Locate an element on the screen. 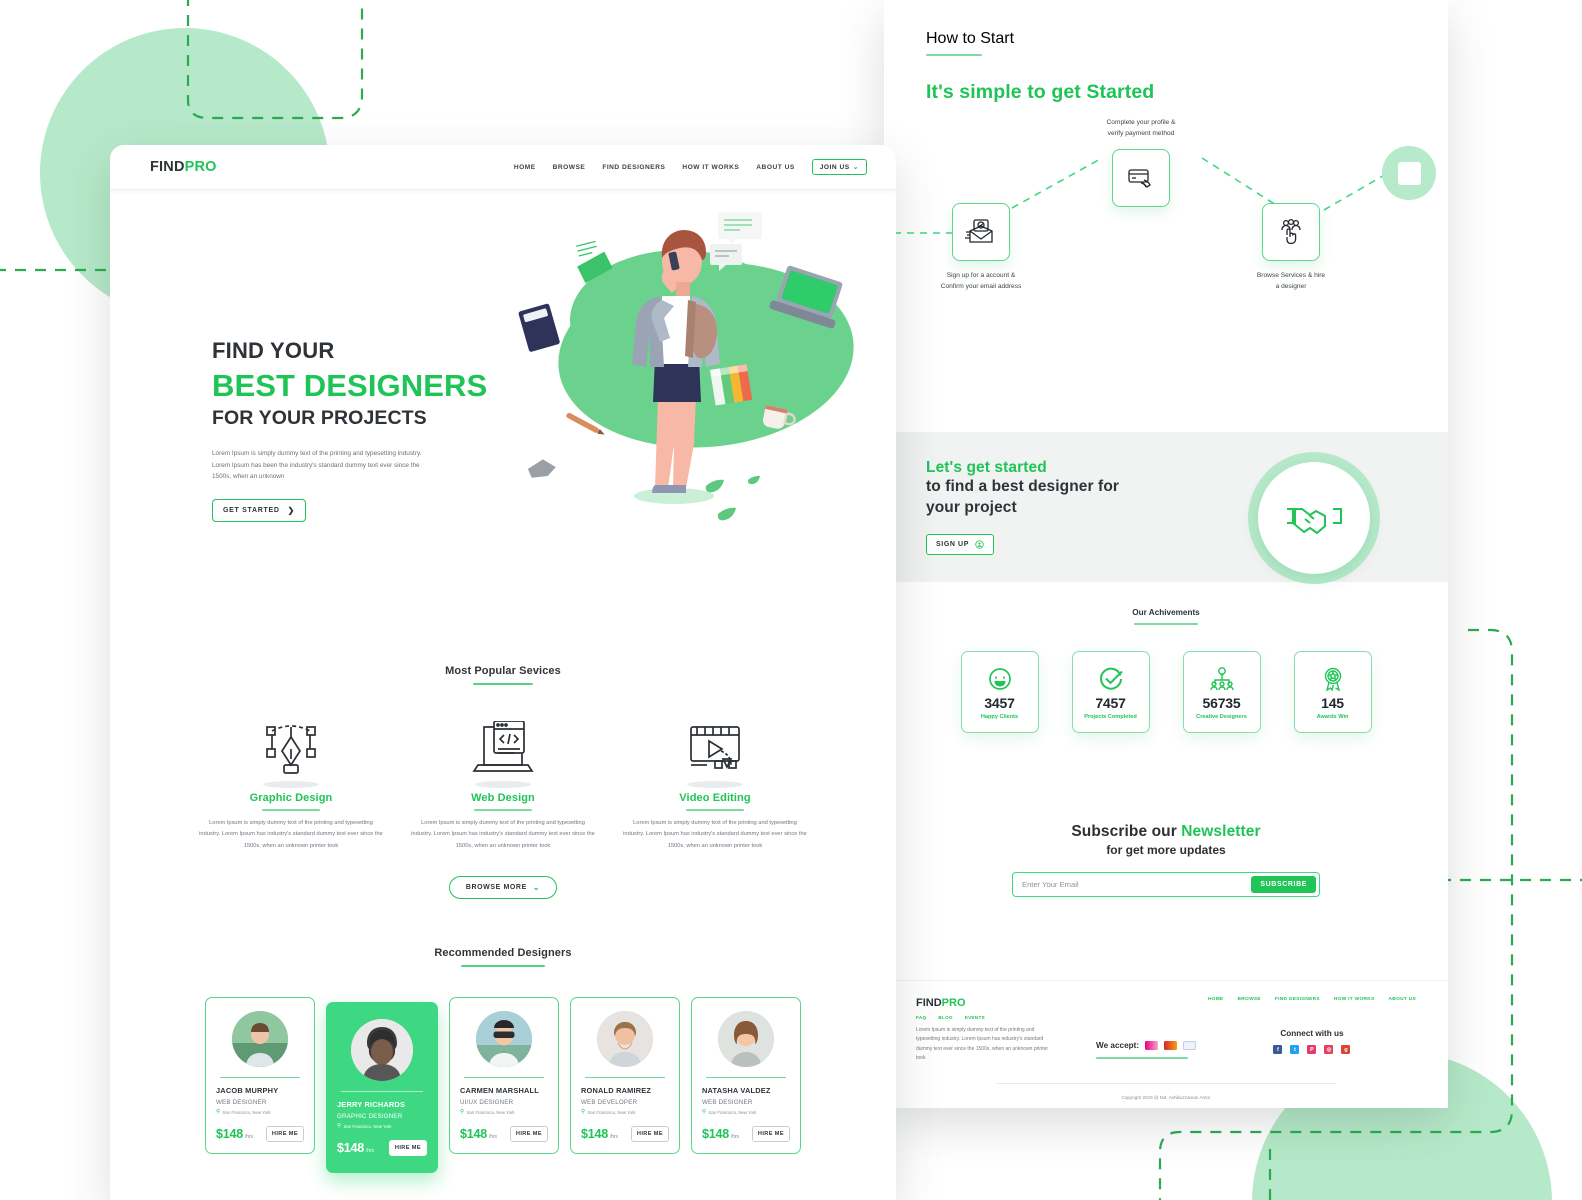  browse-more-wrapper: BROWSE MORE ⌄ is located at coordinates (503, 887).